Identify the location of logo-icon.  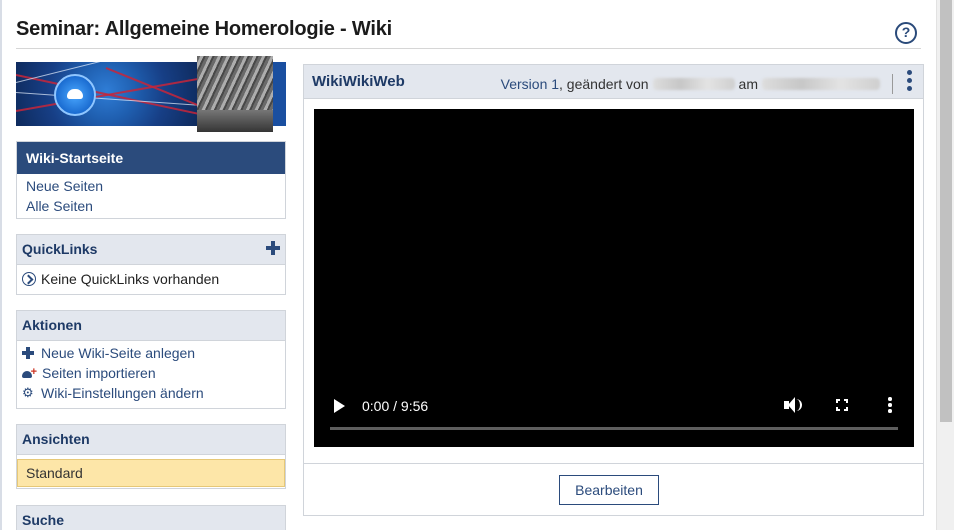
(75, 95).